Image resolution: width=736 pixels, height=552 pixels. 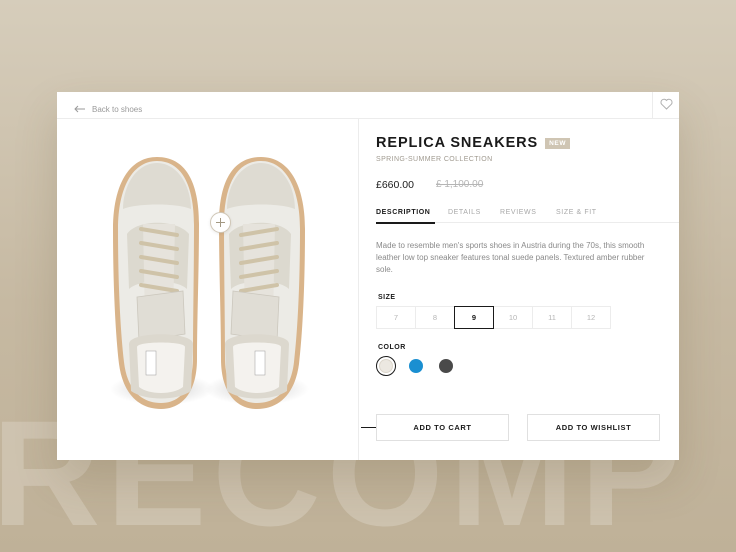 I want to click on tab-reviews: REVIEWS, so click(x=518, y=212).